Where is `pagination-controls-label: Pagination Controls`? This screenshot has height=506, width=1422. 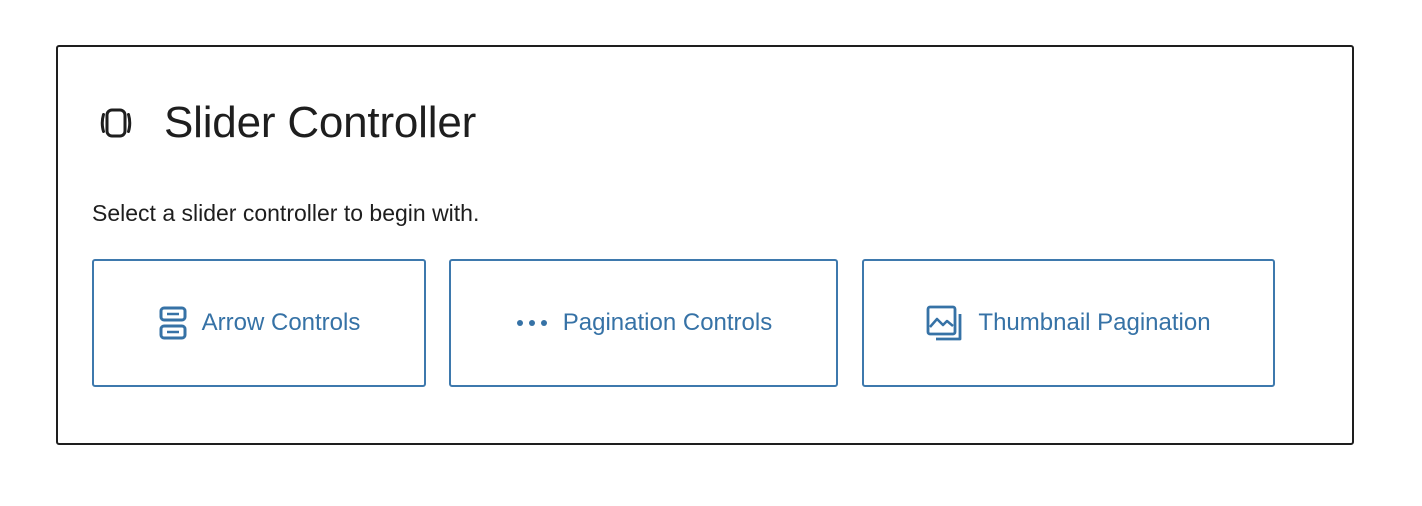
pagination-controls-label: Pagination Controls is located at coordinates (667, 322).